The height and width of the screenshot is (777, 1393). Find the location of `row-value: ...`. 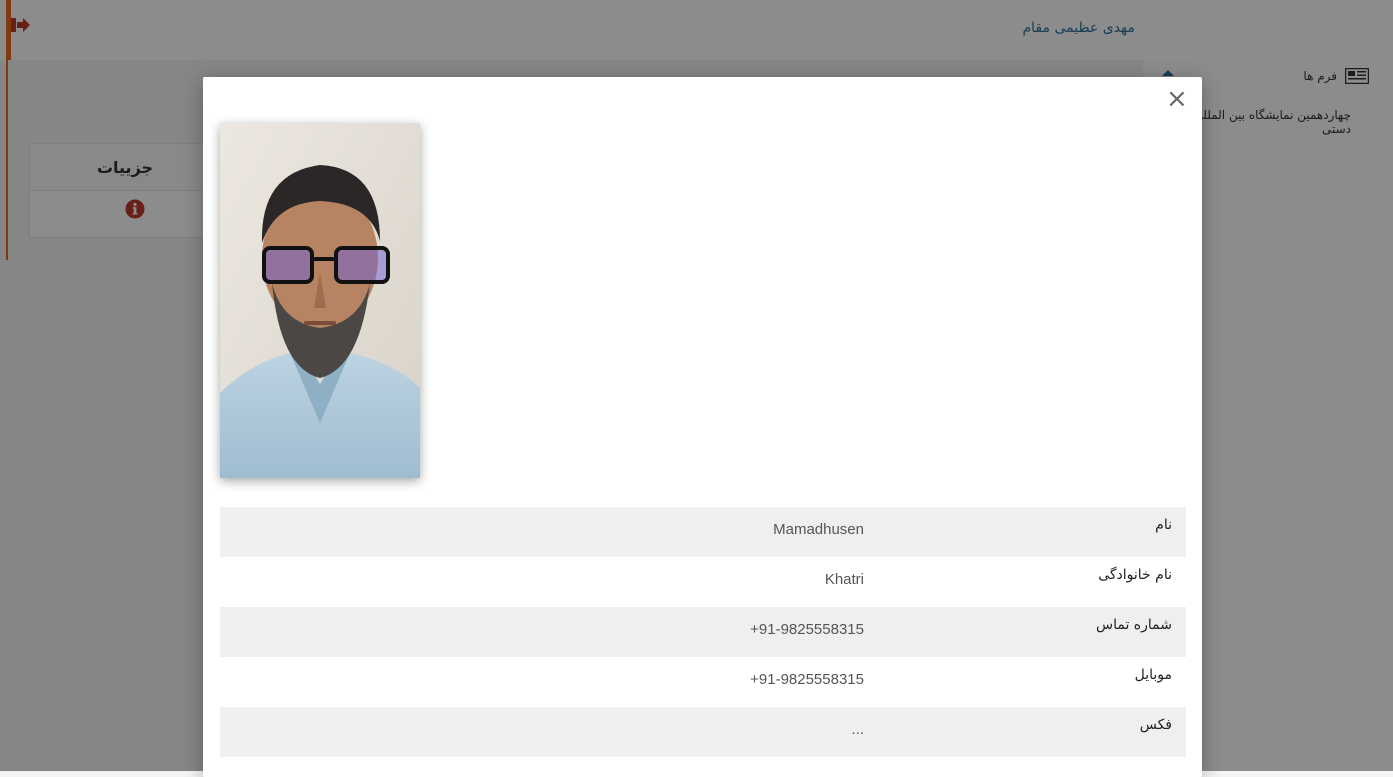

row-value: ... is located at coordinates (857, 729).